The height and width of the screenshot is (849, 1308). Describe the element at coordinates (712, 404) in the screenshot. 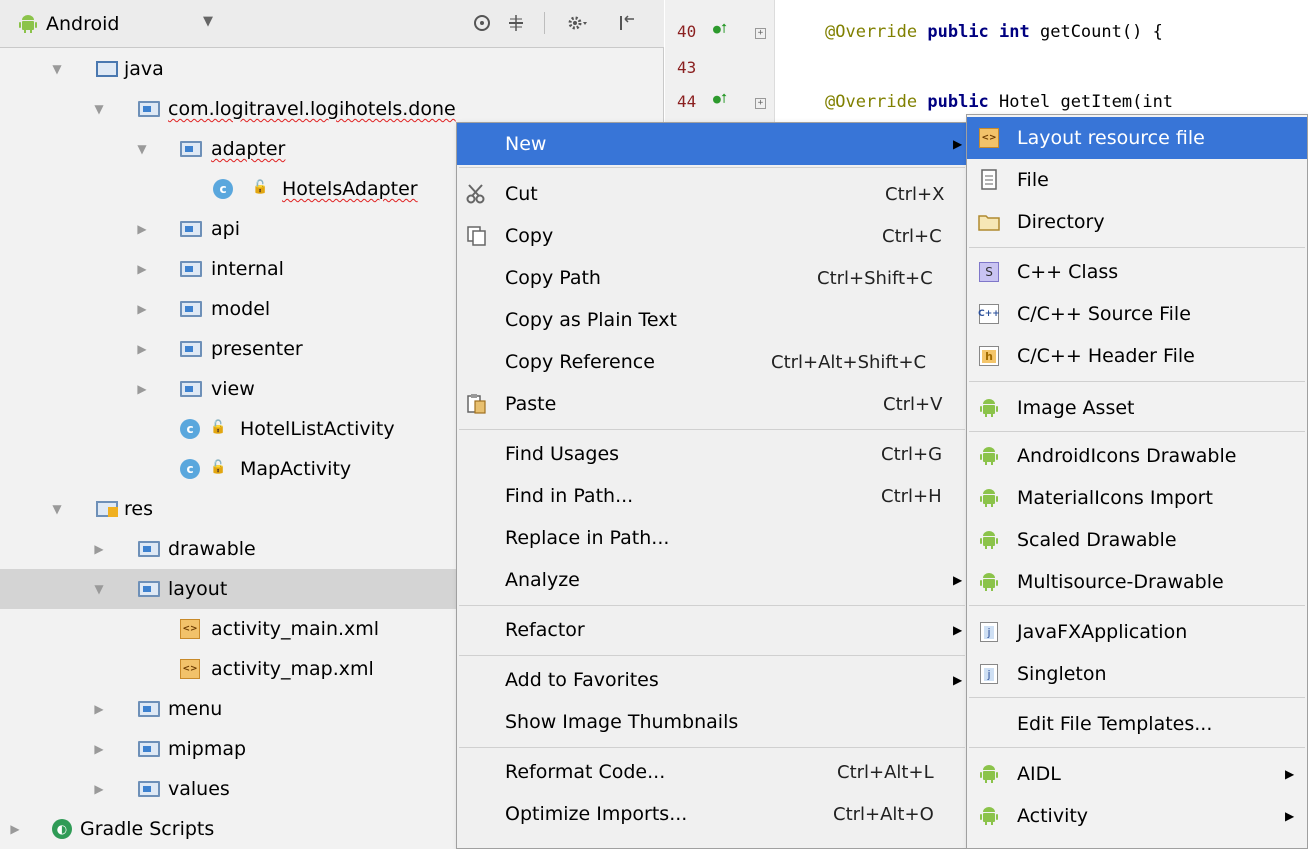

I see `menu-item-paste: Paste Ctrl+V` at that location.